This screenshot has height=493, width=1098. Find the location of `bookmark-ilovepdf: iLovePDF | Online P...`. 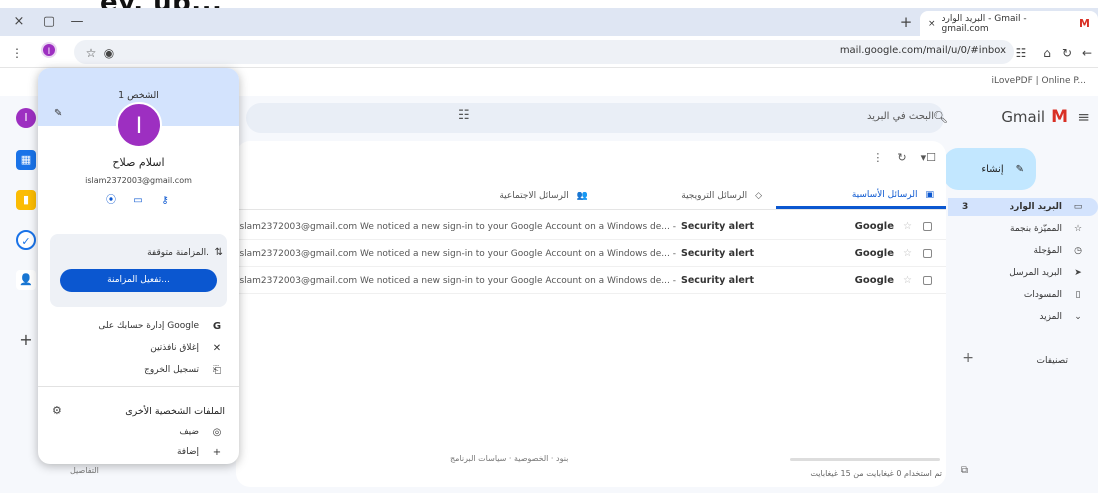

bookmark-ilovepdf: iLovePDF | Online P... is located at coordinates (1038, 81).